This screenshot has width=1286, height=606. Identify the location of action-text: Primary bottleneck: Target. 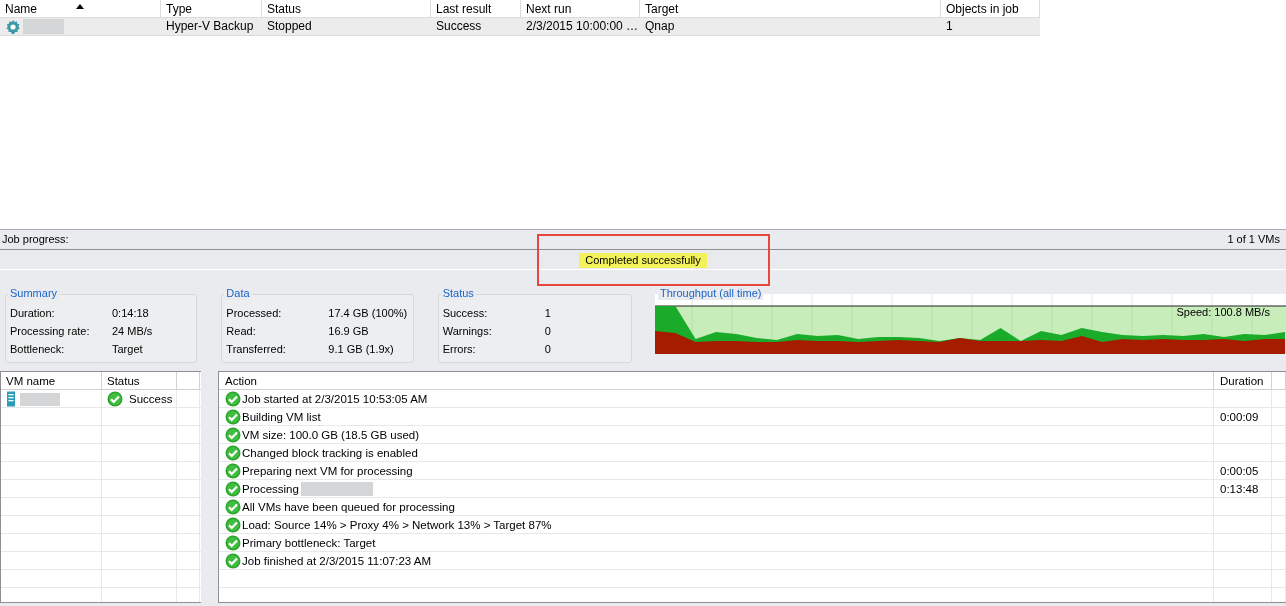
(309, 543).